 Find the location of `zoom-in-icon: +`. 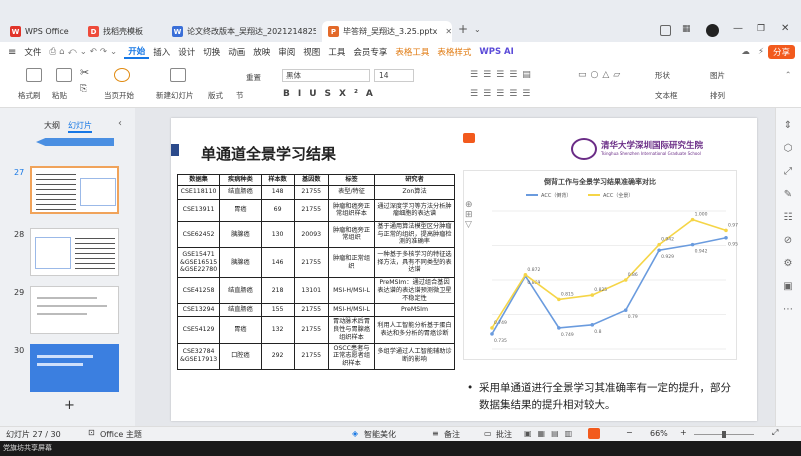

zoom-in-icon: + is located at coordinates (683, 432).